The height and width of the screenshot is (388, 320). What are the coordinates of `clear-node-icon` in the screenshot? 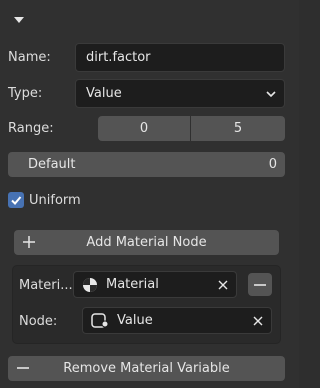 It's located at (258, 321).